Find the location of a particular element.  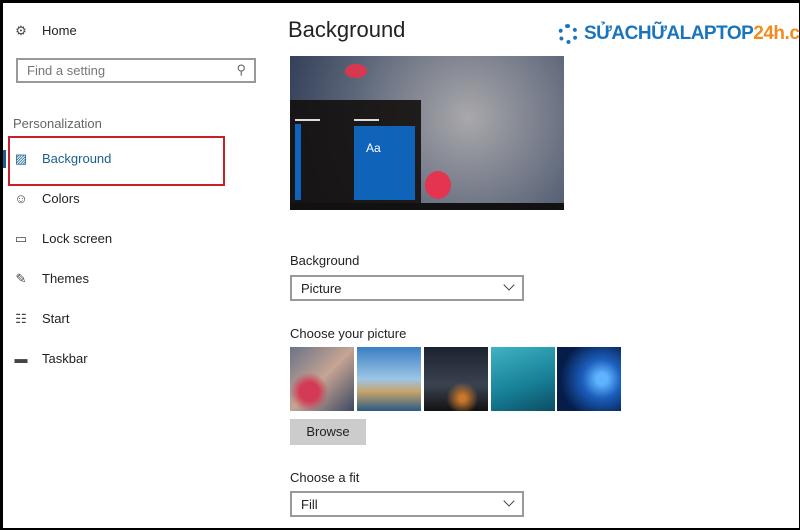

logo: SỬACHỮALAPTOP24h.com is located at coordinates (679, 34).